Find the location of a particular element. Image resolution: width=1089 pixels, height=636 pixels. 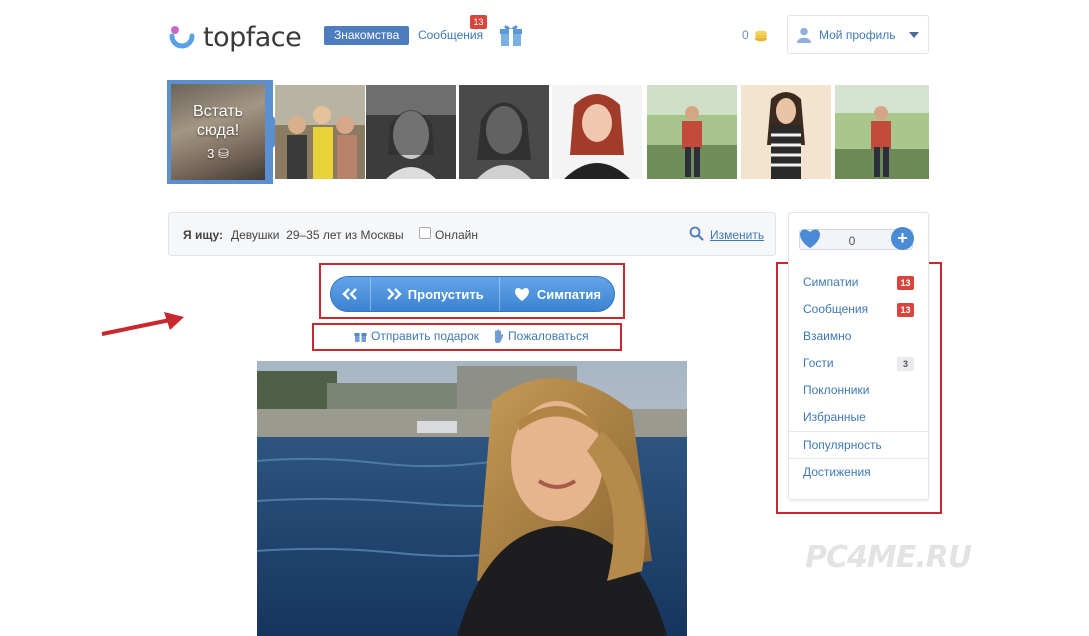

online-label: Онлайн is located at coordinates (456, 235).